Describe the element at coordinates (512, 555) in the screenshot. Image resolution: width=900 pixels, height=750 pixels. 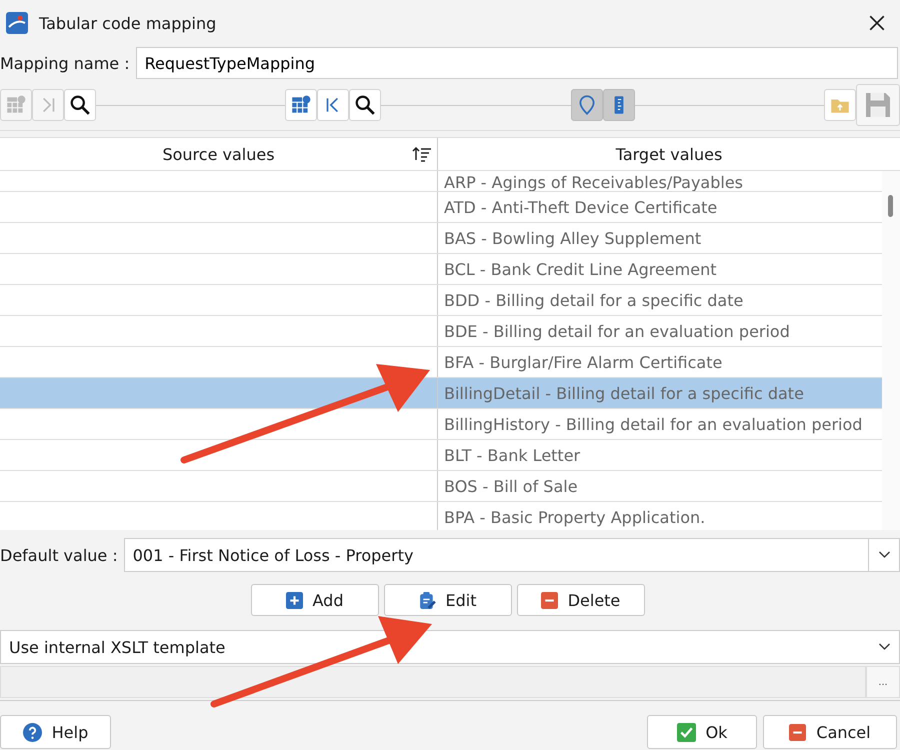
I see `default-value-dropdown: 001 - First Notice of Loss - Property` at that location.